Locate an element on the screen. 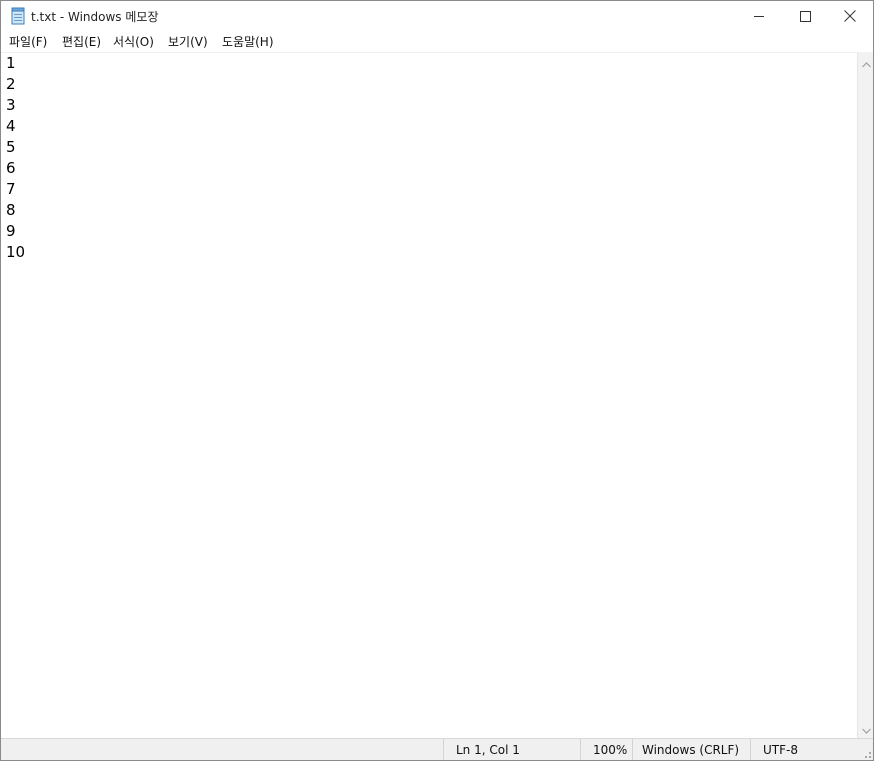  scroll-up-button is located at coordinates (865, 62).